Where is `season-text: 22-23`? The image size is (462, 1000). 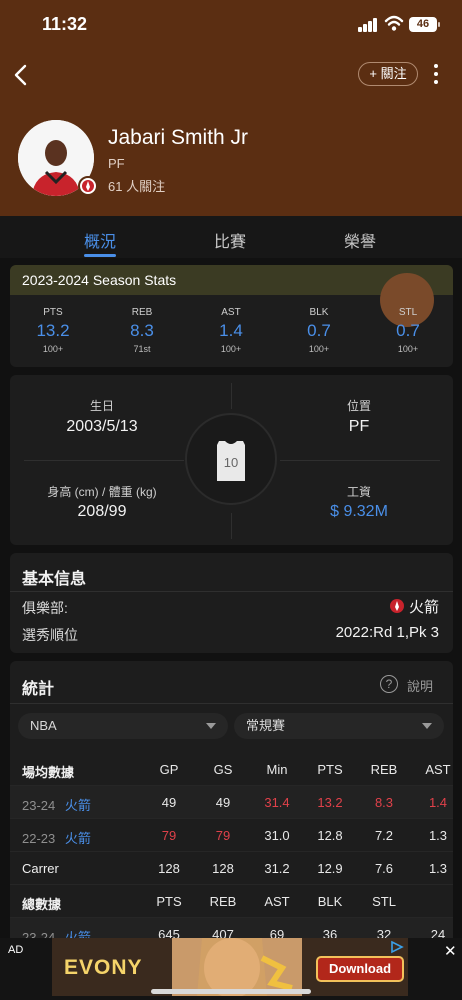 season-text: 22-23 is located at coordinates (39, 838).